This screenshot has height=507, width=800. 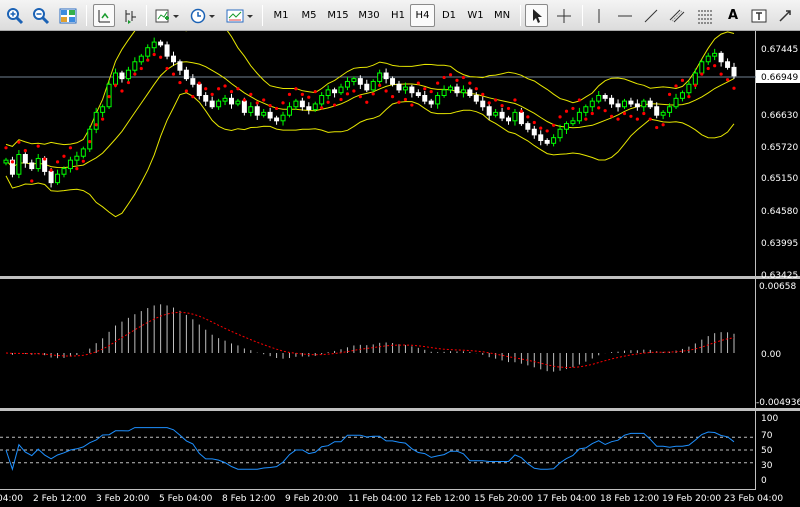 What do you see at coordinates (422, 15) in the screenshot?
I see `timeframe-h4: H4` at bounding box center [422, 15].